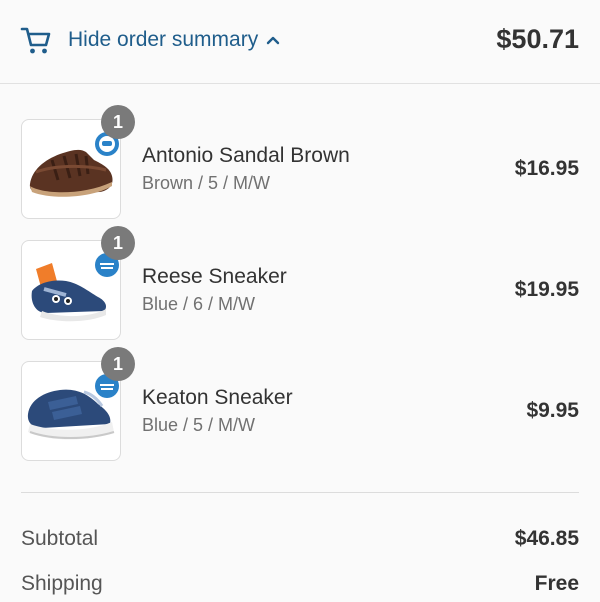  What do you see at coordinates (546, 168) in the screenshot?
I see `product-price: $16.95` at bounding box center [546, 168].